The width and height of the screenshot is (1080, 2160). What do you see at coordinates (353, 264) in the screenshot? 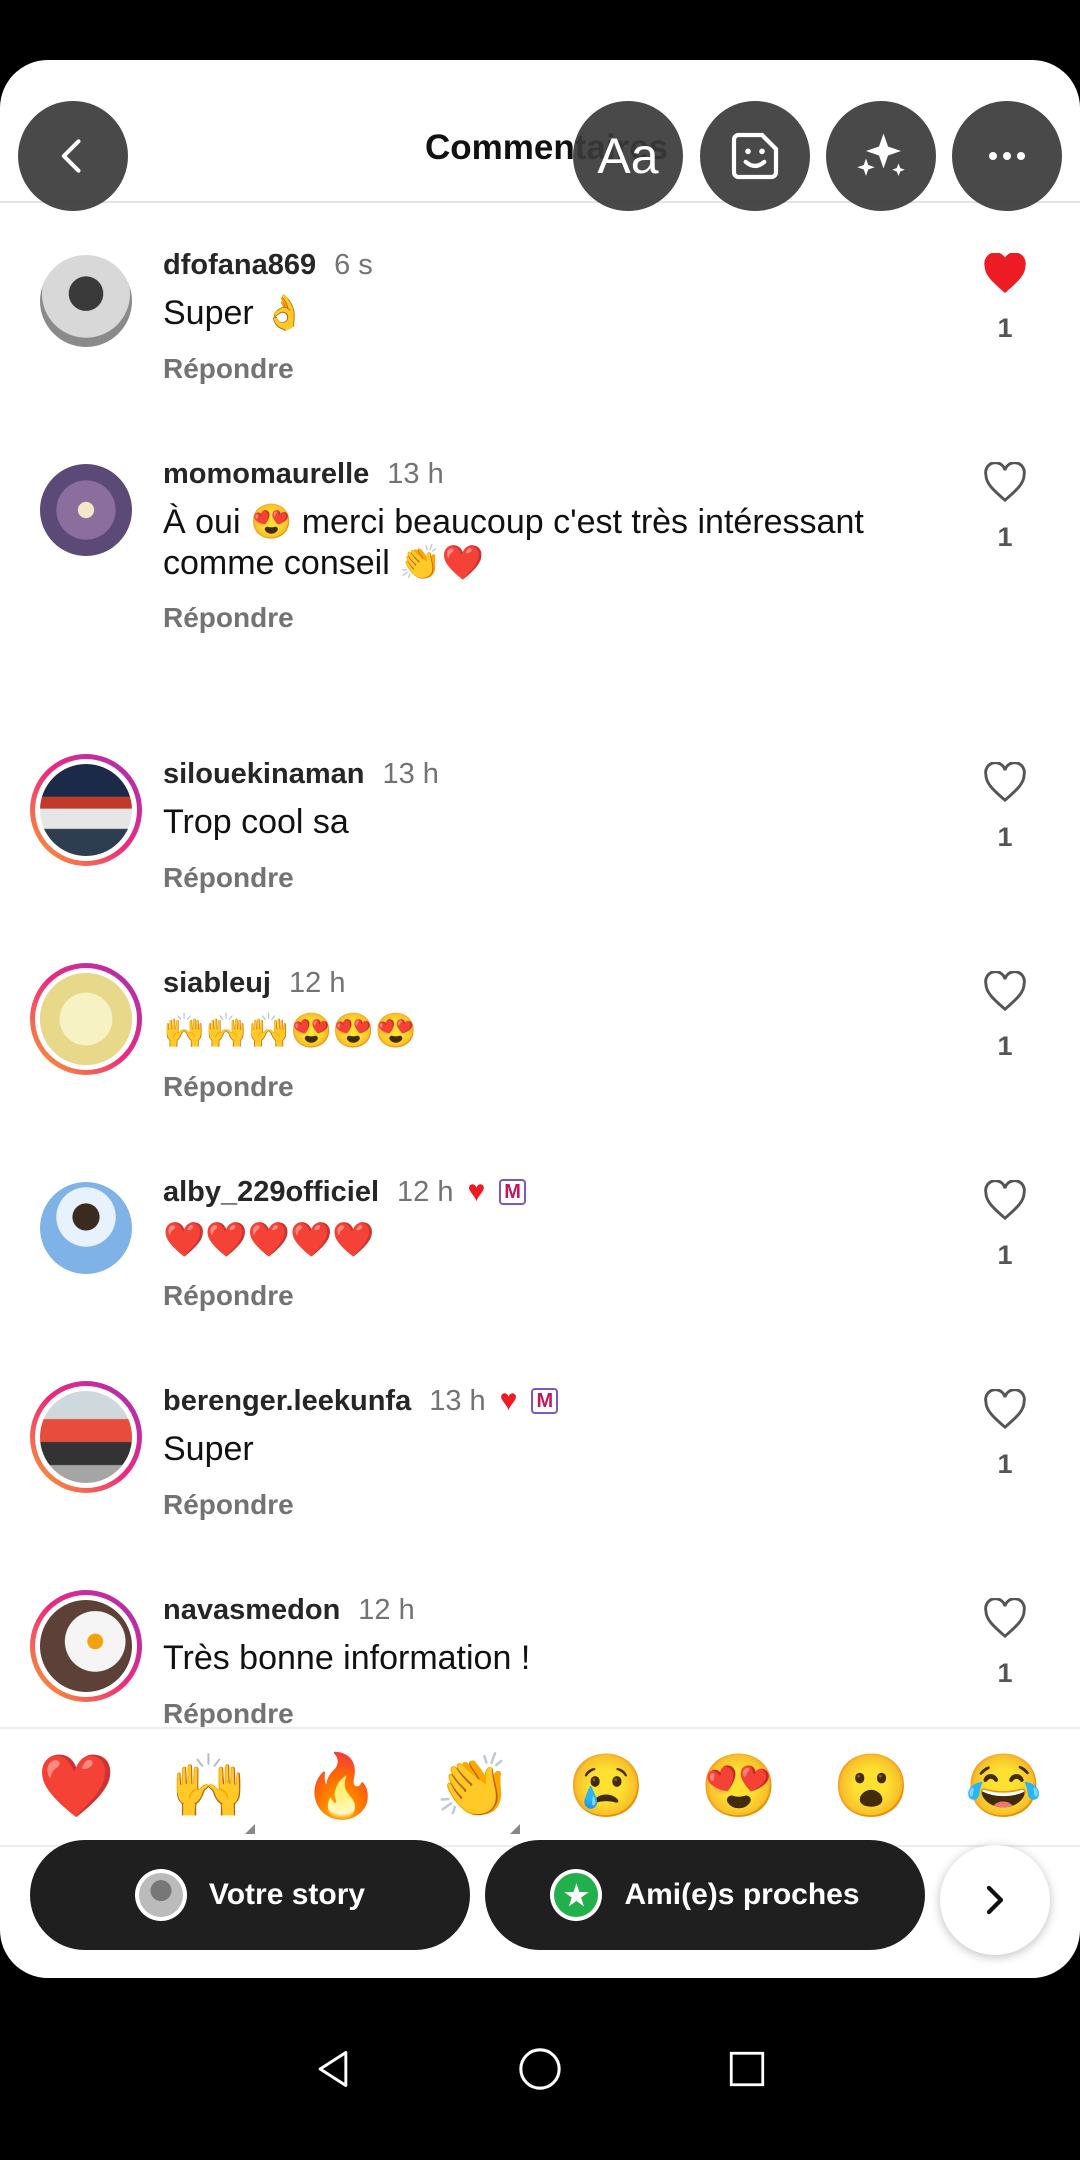
I see `timestamp: 6 s` at bounding box center [353, 264].